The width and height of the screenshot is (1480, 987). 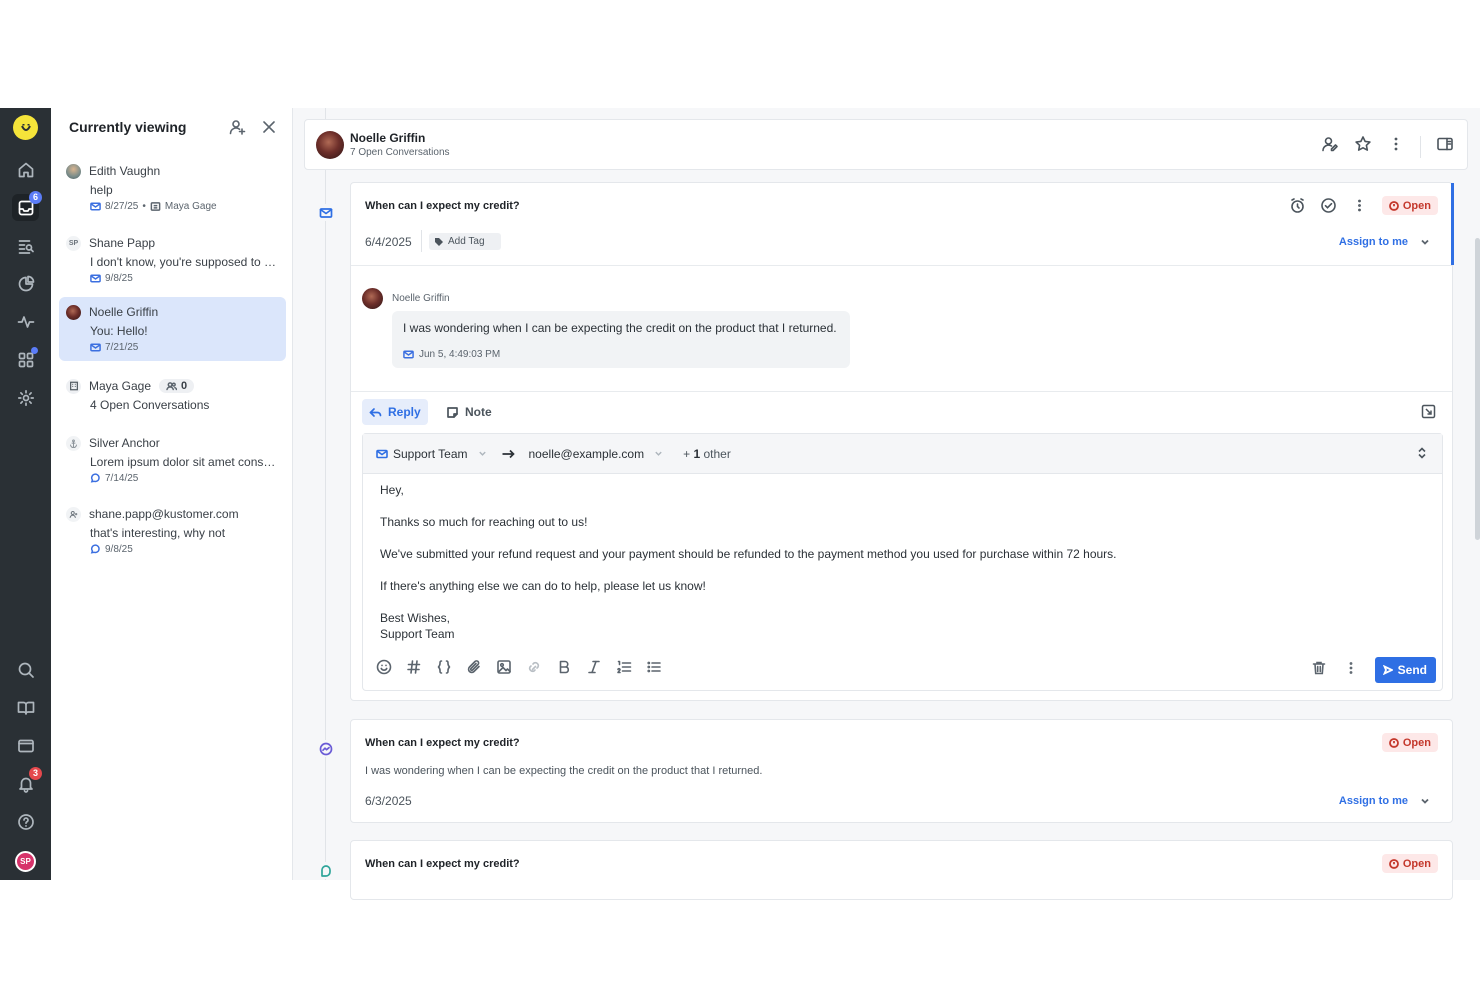 I want to click on emoji-icon, so click(x=384, y=669).